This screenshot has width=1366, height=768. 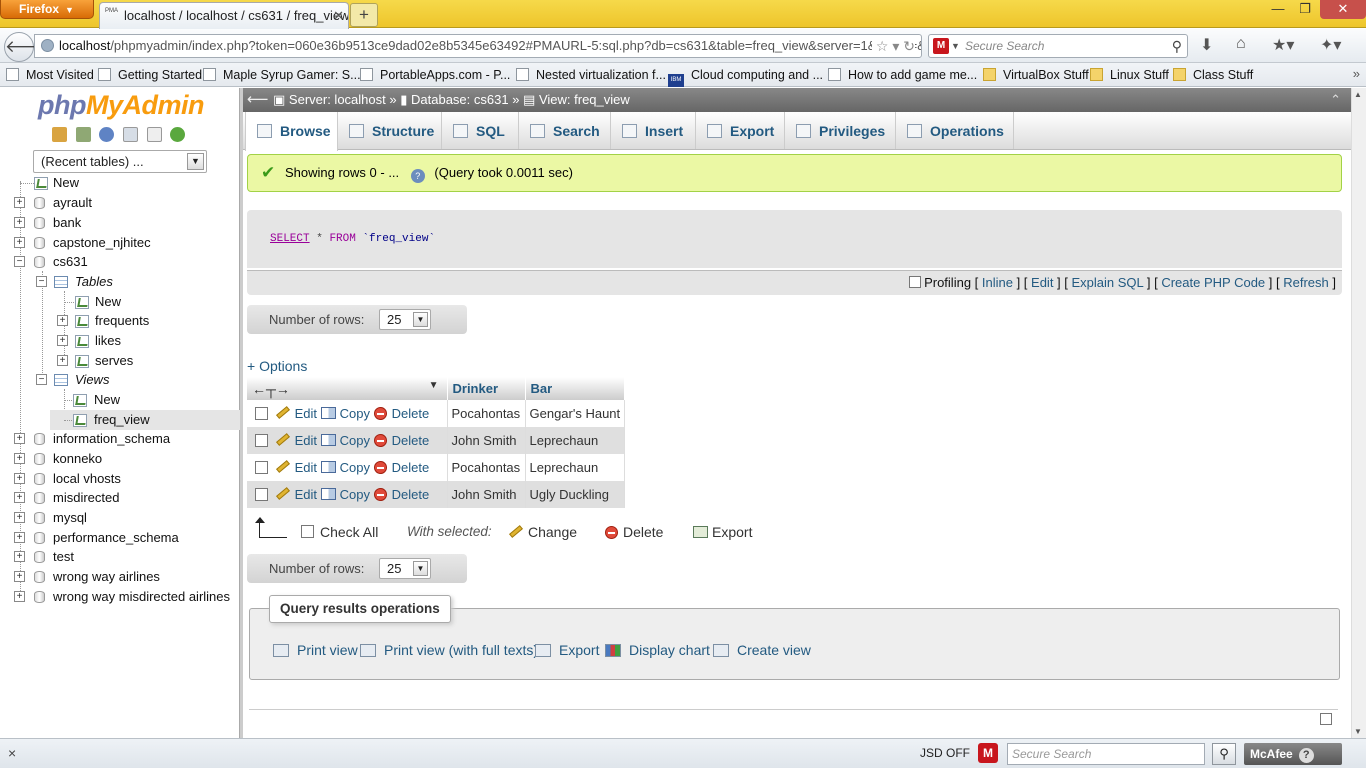 I want to click on print-view-full-link: Print view (with full texts), so click(x=449, y=650).